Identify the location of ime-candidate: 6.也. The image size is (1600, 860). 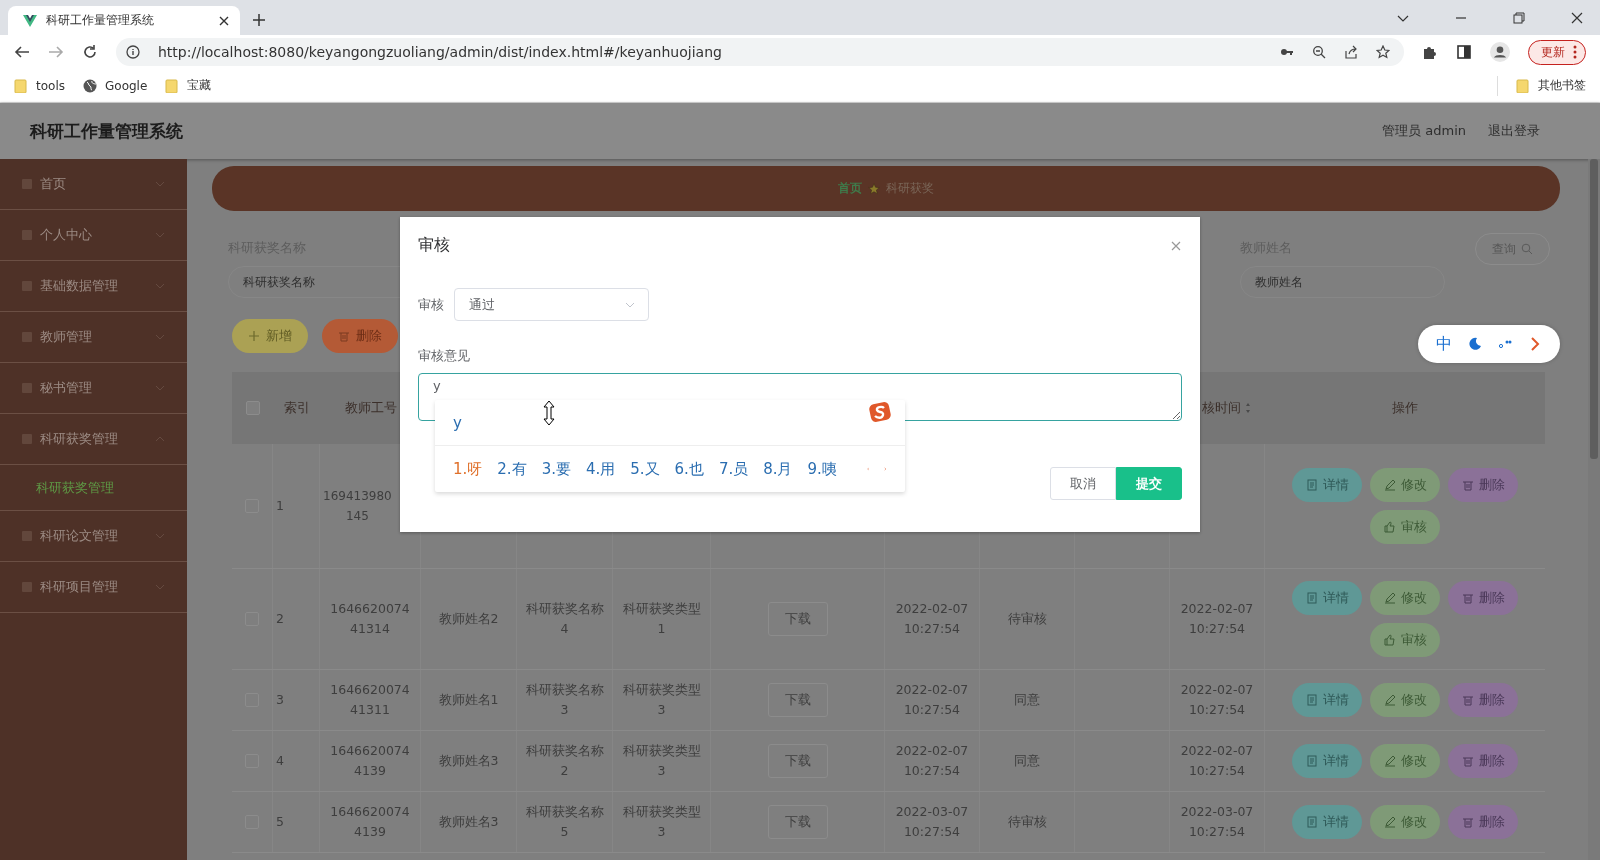
(689, 469).